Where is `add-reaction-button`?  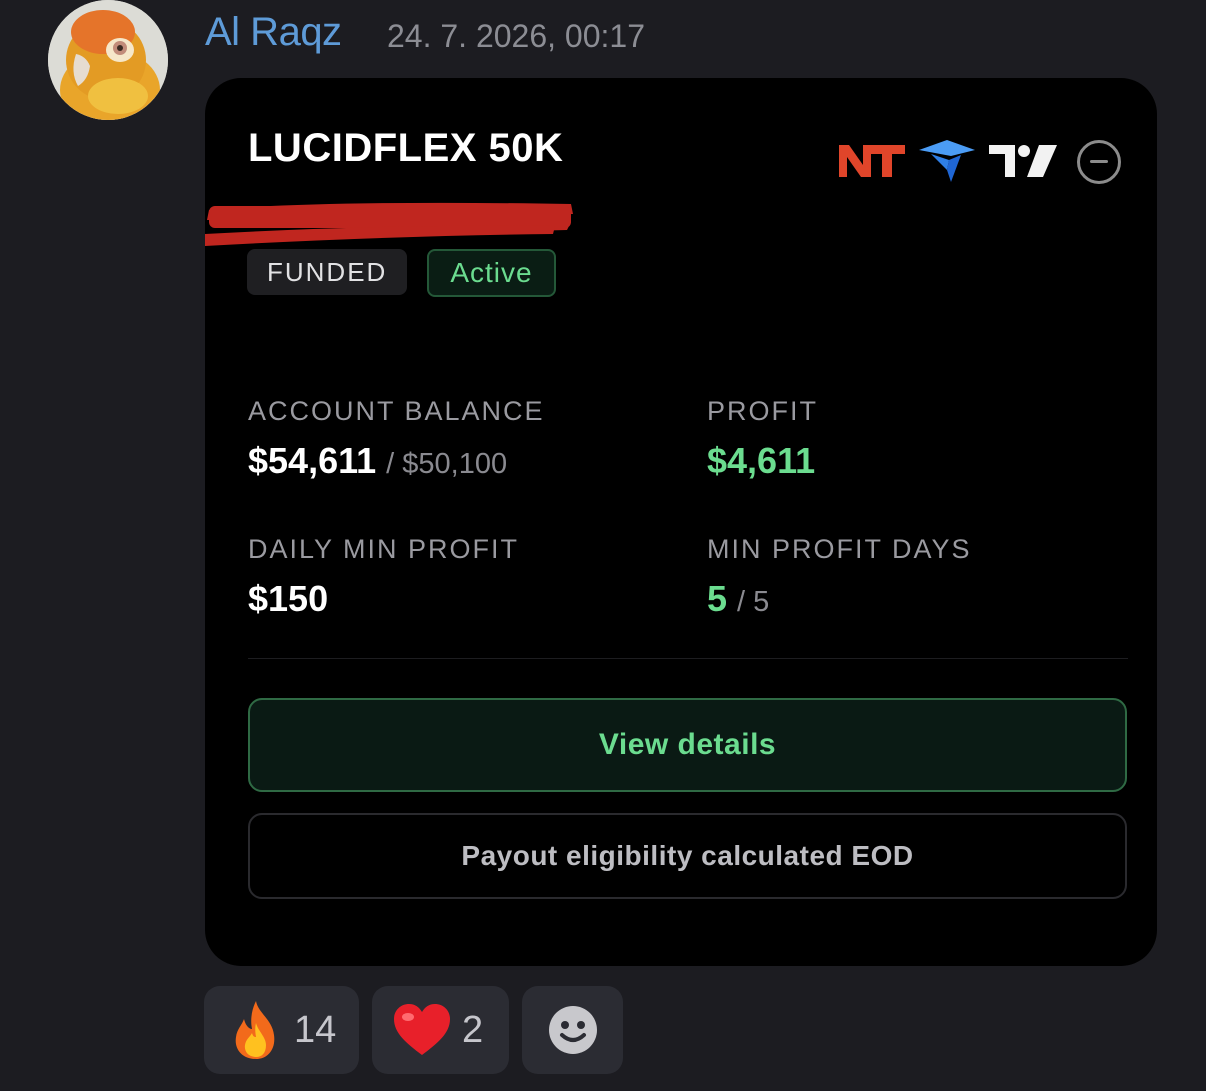 add-reaction-button is located at coordinates (572, 1030).